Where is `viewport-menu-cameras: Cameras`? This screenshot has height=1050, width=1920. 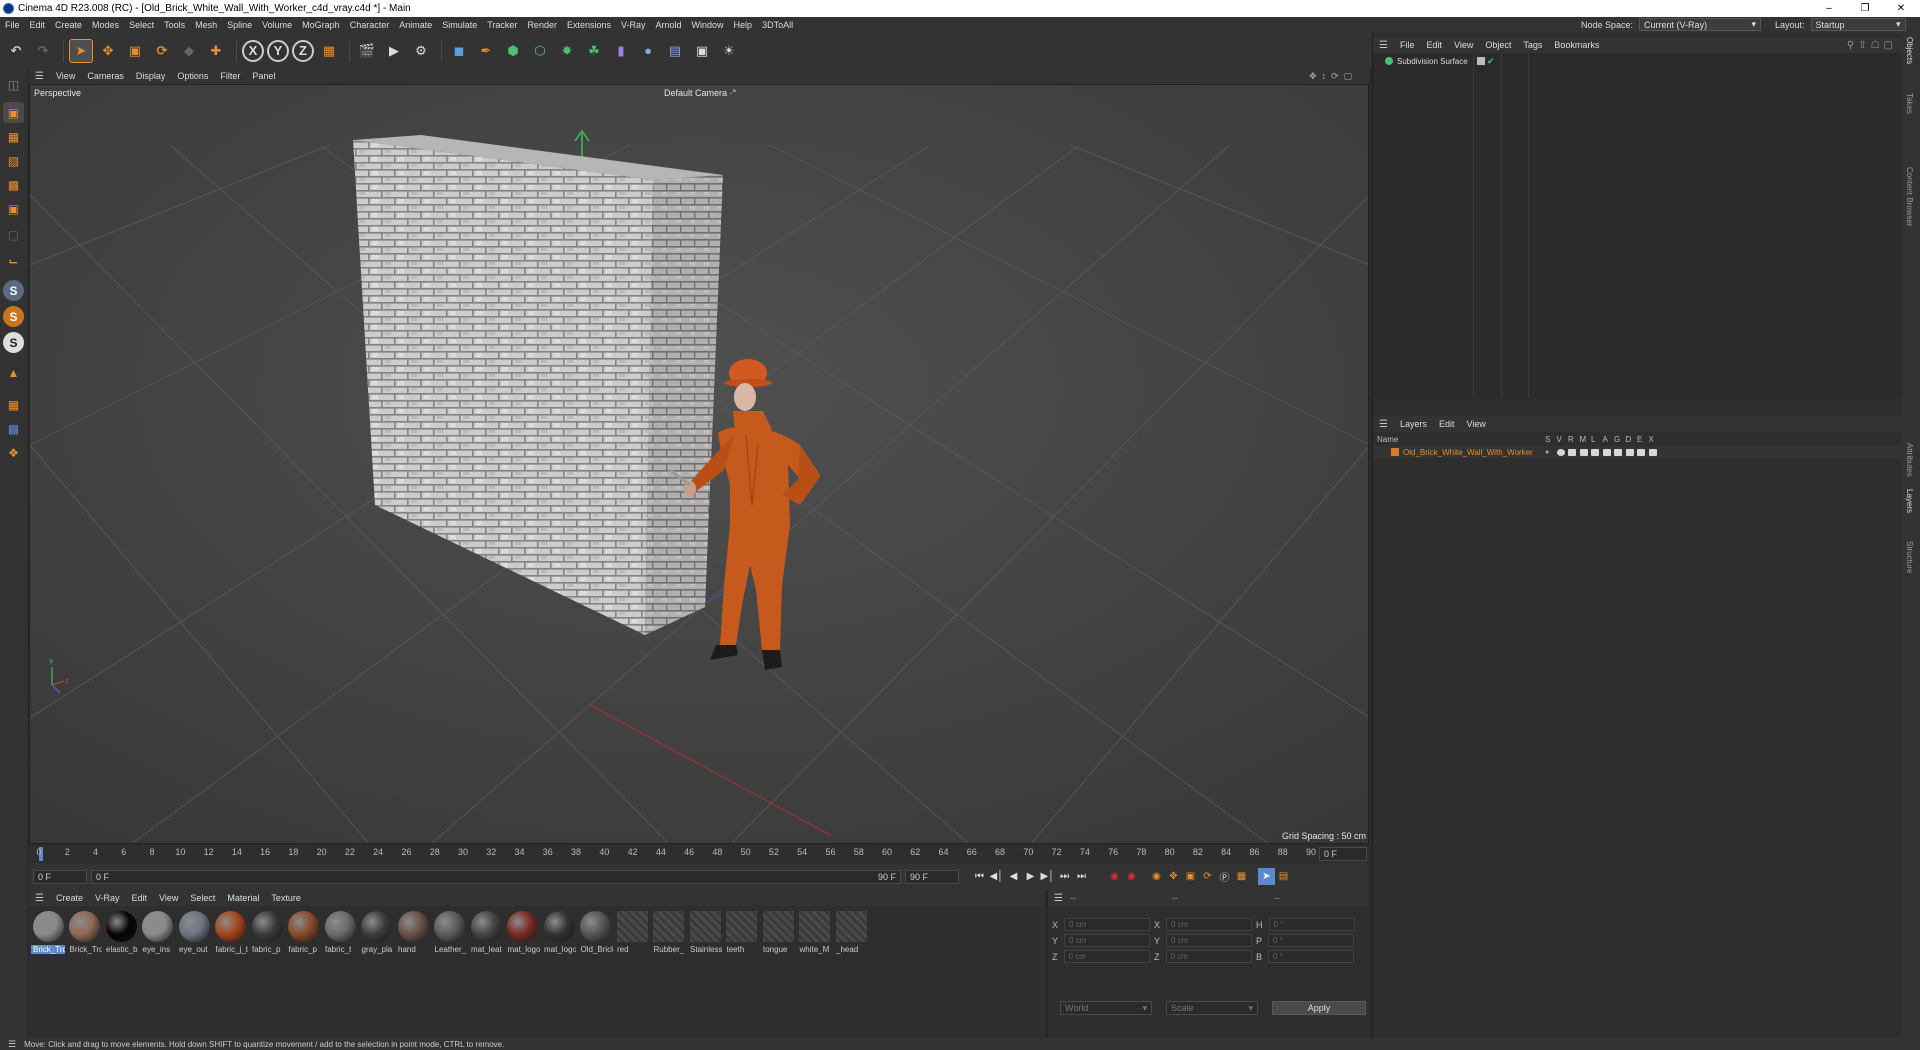
viewport-menu-cameras: Cameras is located at coordinates (105, 76).